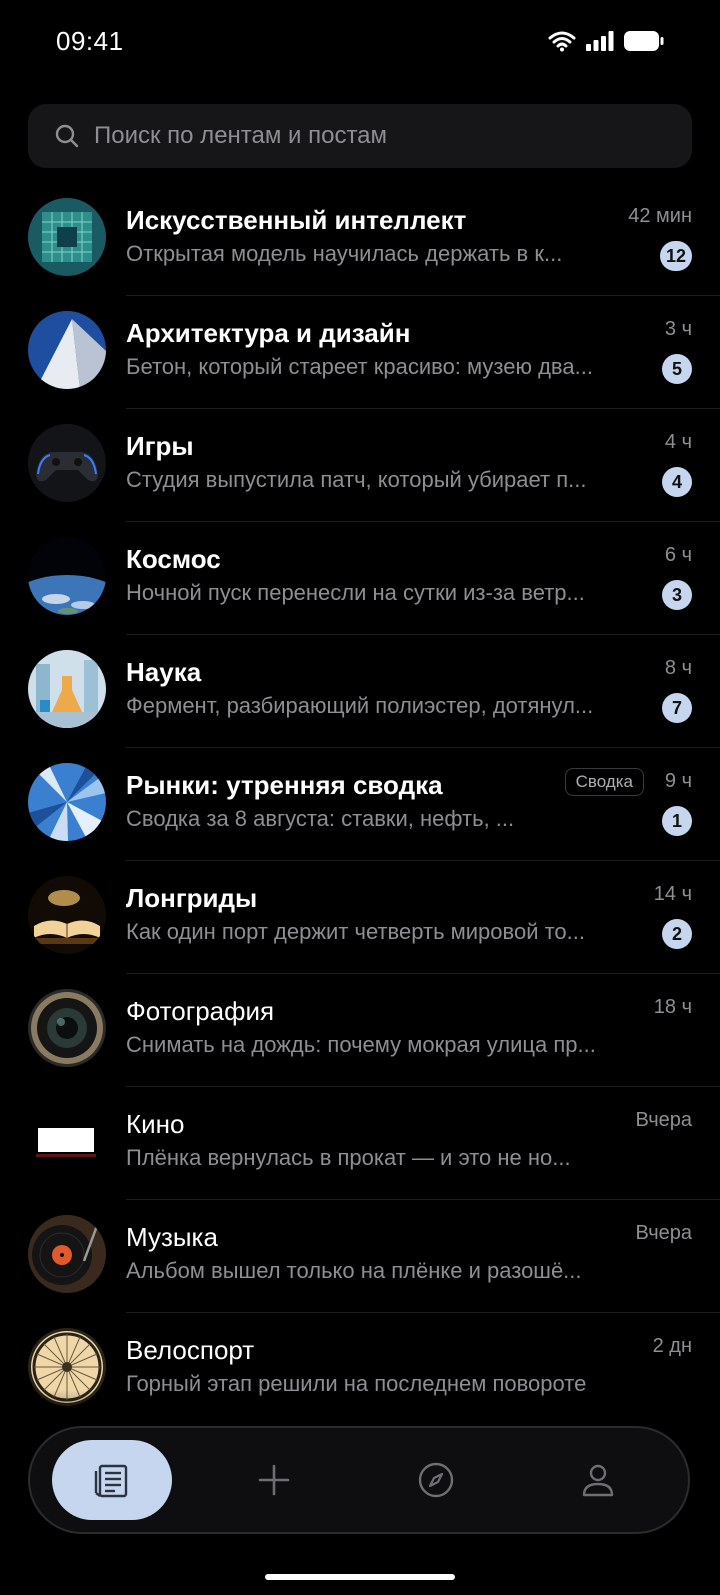 Image resolution: width=720 pixels, height=1595 pixels. What do you see at coordinates (677, 595) in the screenshot?
I see `unread-badge: 3` at bounding box center [677, 595].